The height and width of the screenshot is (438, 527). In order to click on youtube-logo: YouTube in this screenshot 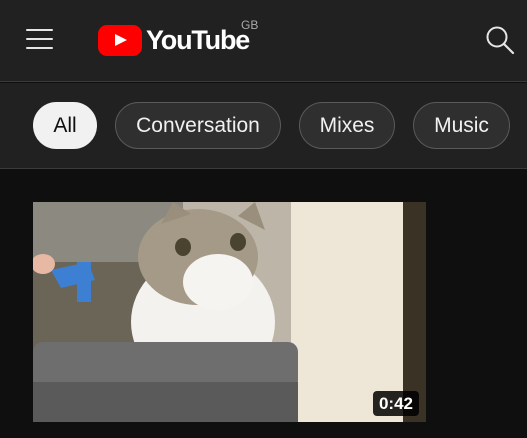, I will do `click(174, 40)`.